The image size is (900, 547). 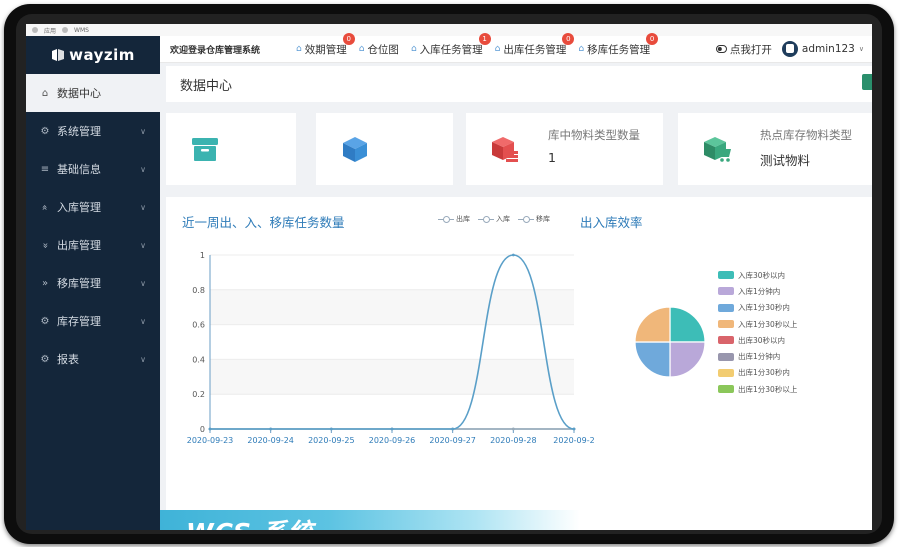 I want to click on pie-legend-item-2: 入库1分钟内, so click(x=757, y=291).